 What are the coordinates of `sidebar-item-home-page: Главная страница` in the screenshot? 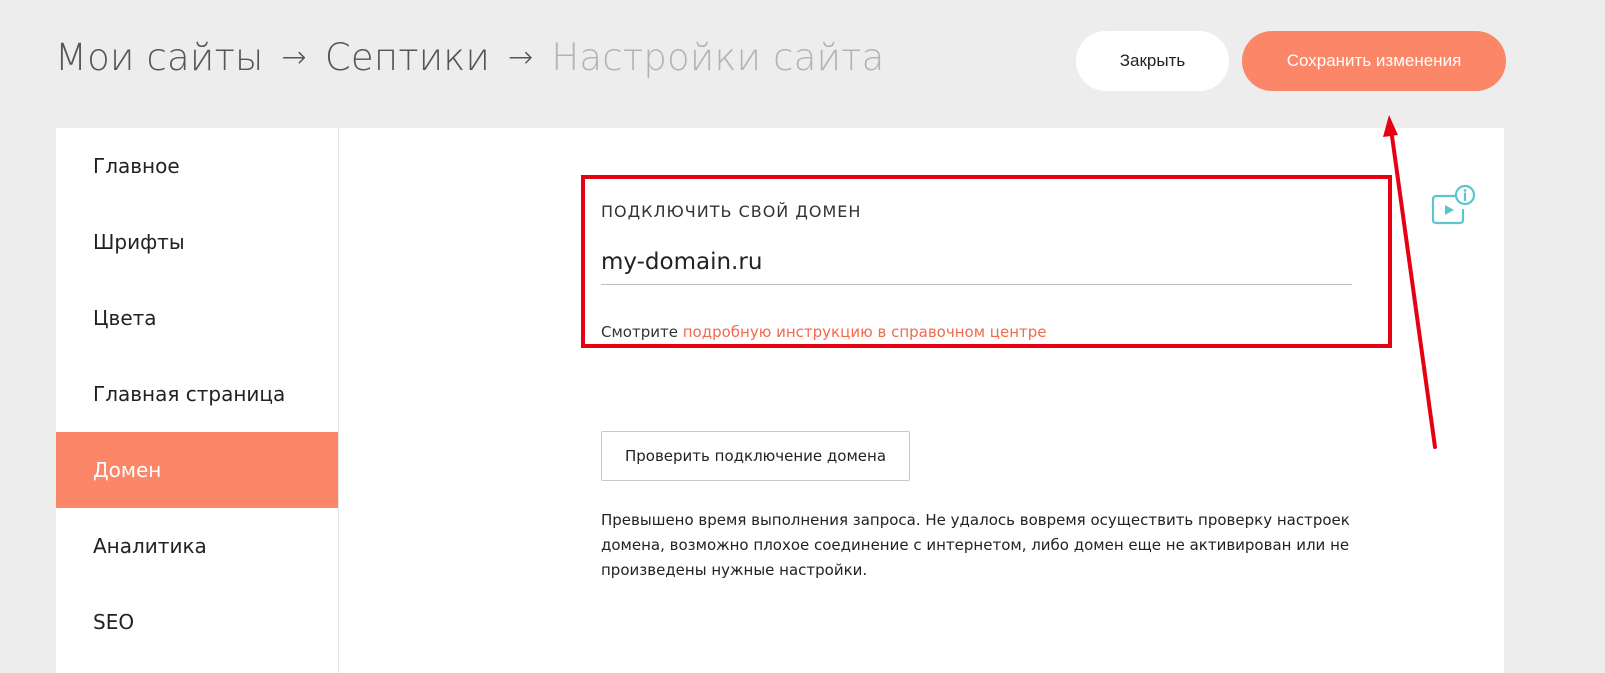 It's located at (197, 394).